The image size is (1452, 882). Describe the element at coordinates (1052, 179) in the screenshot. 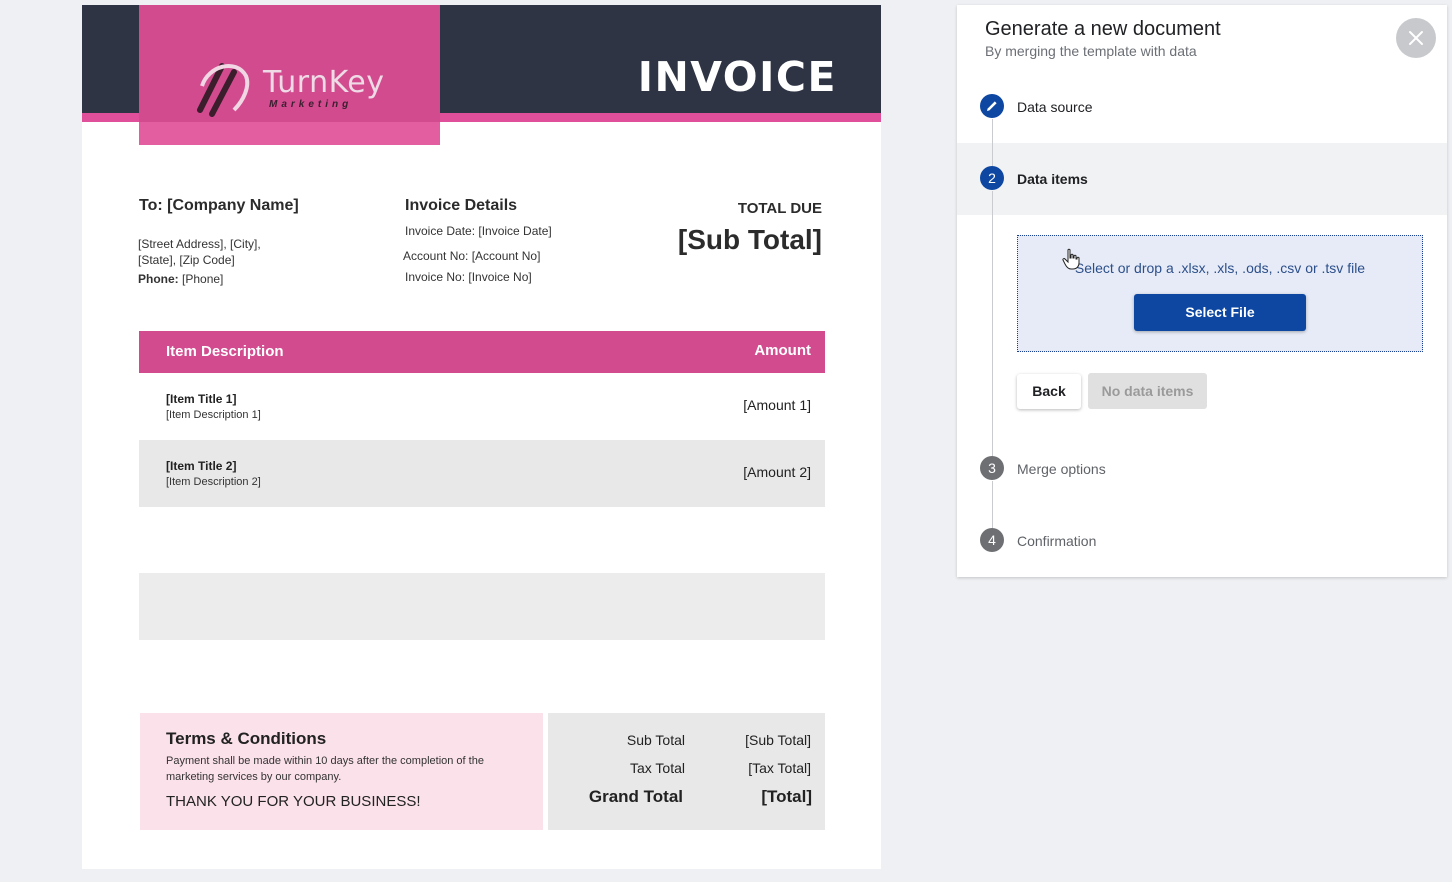

I see `step-data-items: Data items` at that location.